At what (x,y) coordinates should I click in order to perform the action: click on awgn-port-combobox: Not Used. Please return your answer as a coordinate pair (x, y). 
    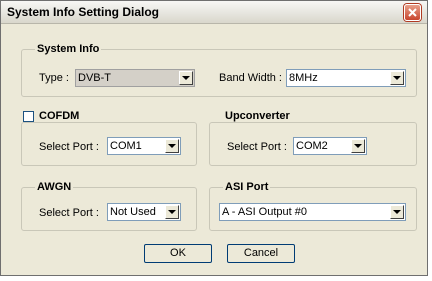
    Looking at the image, I should click on (144, 212).